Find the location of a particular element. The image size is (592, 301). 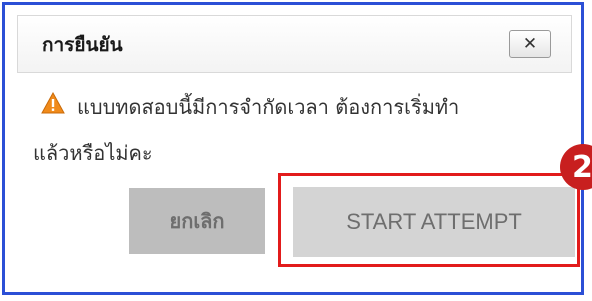

close-icon: ✕ is located at coordinates (530, 44).